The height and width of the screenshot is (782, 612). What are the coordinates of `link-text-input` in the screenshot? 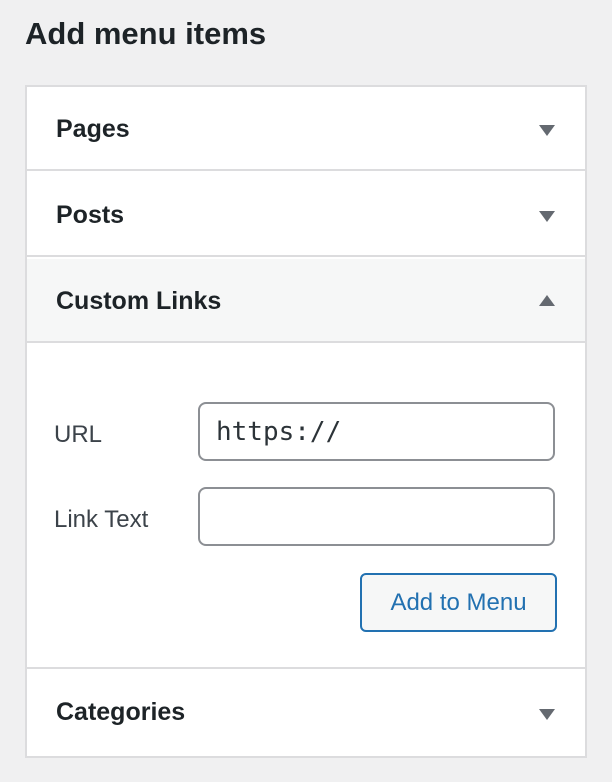 It's located at (376, 516).